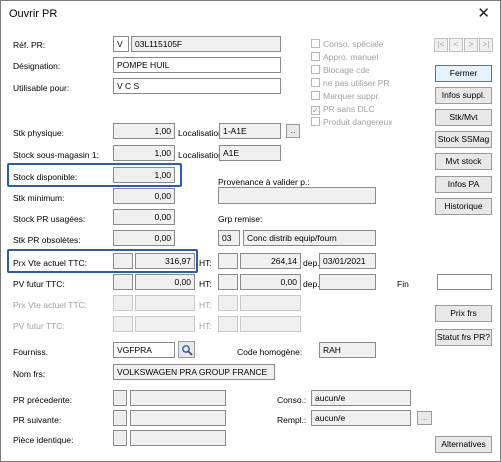 This screenshot has width=501, height=462. I want to click on infos-suppl-button: Infos suppl., so click(463, 95).